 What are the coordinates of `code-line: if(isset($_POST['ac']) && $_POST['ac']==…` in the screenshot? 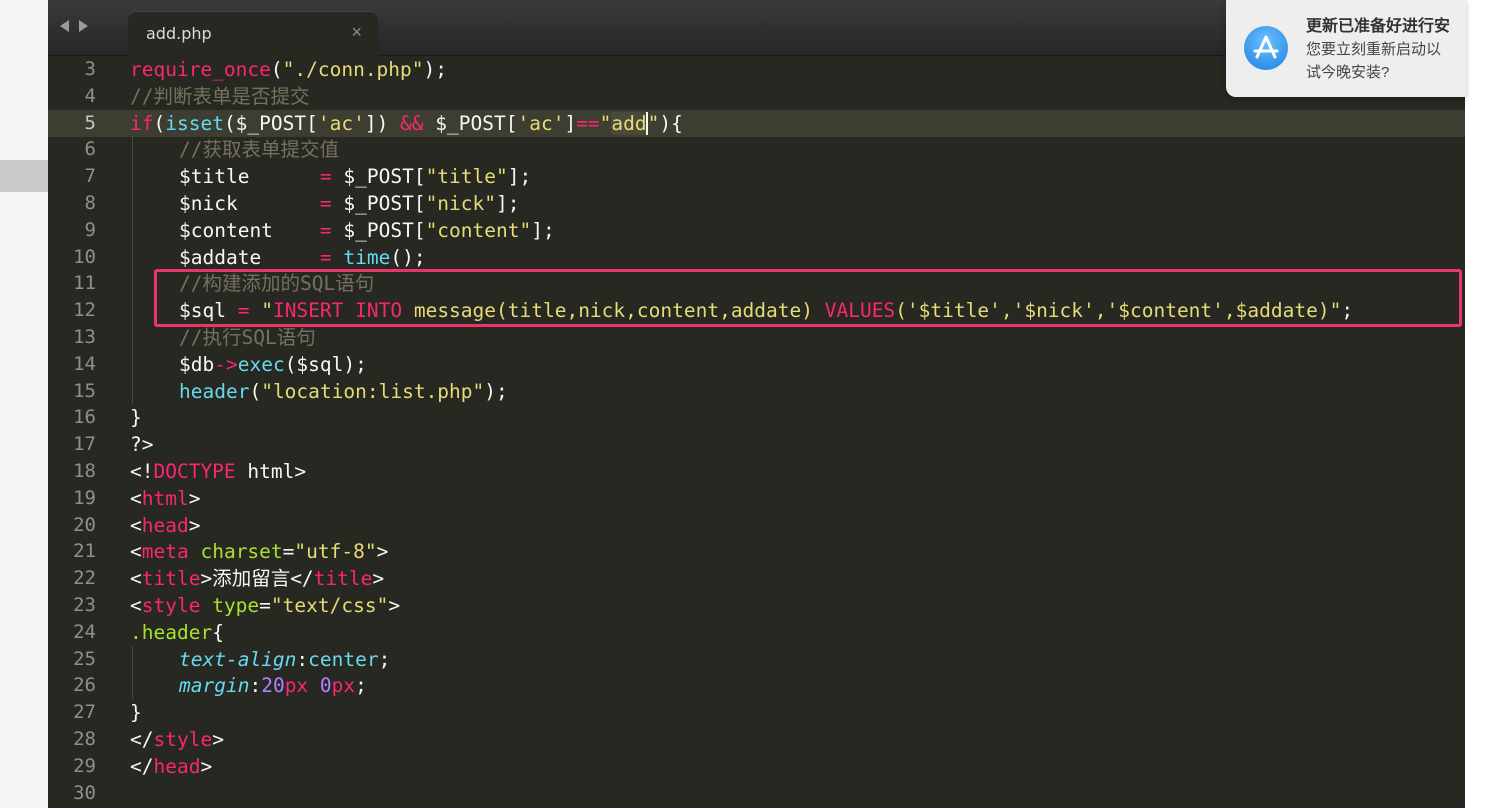 It's located at (406, 123).